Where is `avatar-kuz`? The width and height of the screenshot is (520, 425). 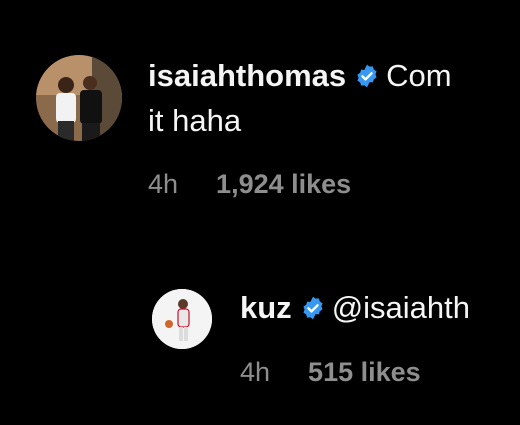 avatar-kuz is located at coordinates (182, 319).